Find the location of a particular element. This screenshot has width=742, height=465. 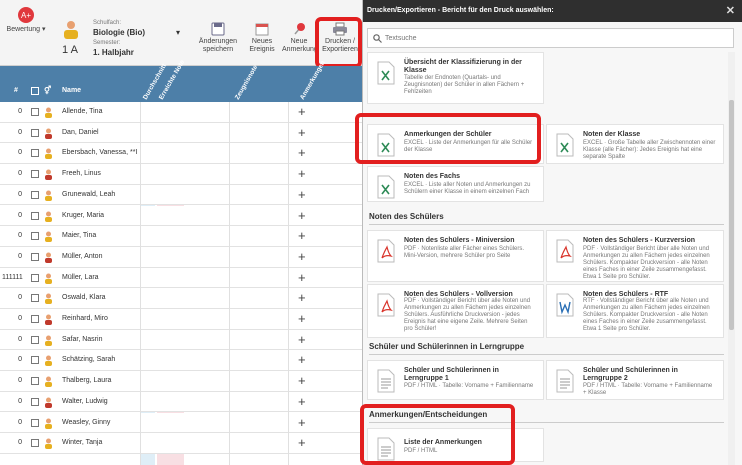

student-name: Schätzing, Sarah is located at coordinates (88, 359).